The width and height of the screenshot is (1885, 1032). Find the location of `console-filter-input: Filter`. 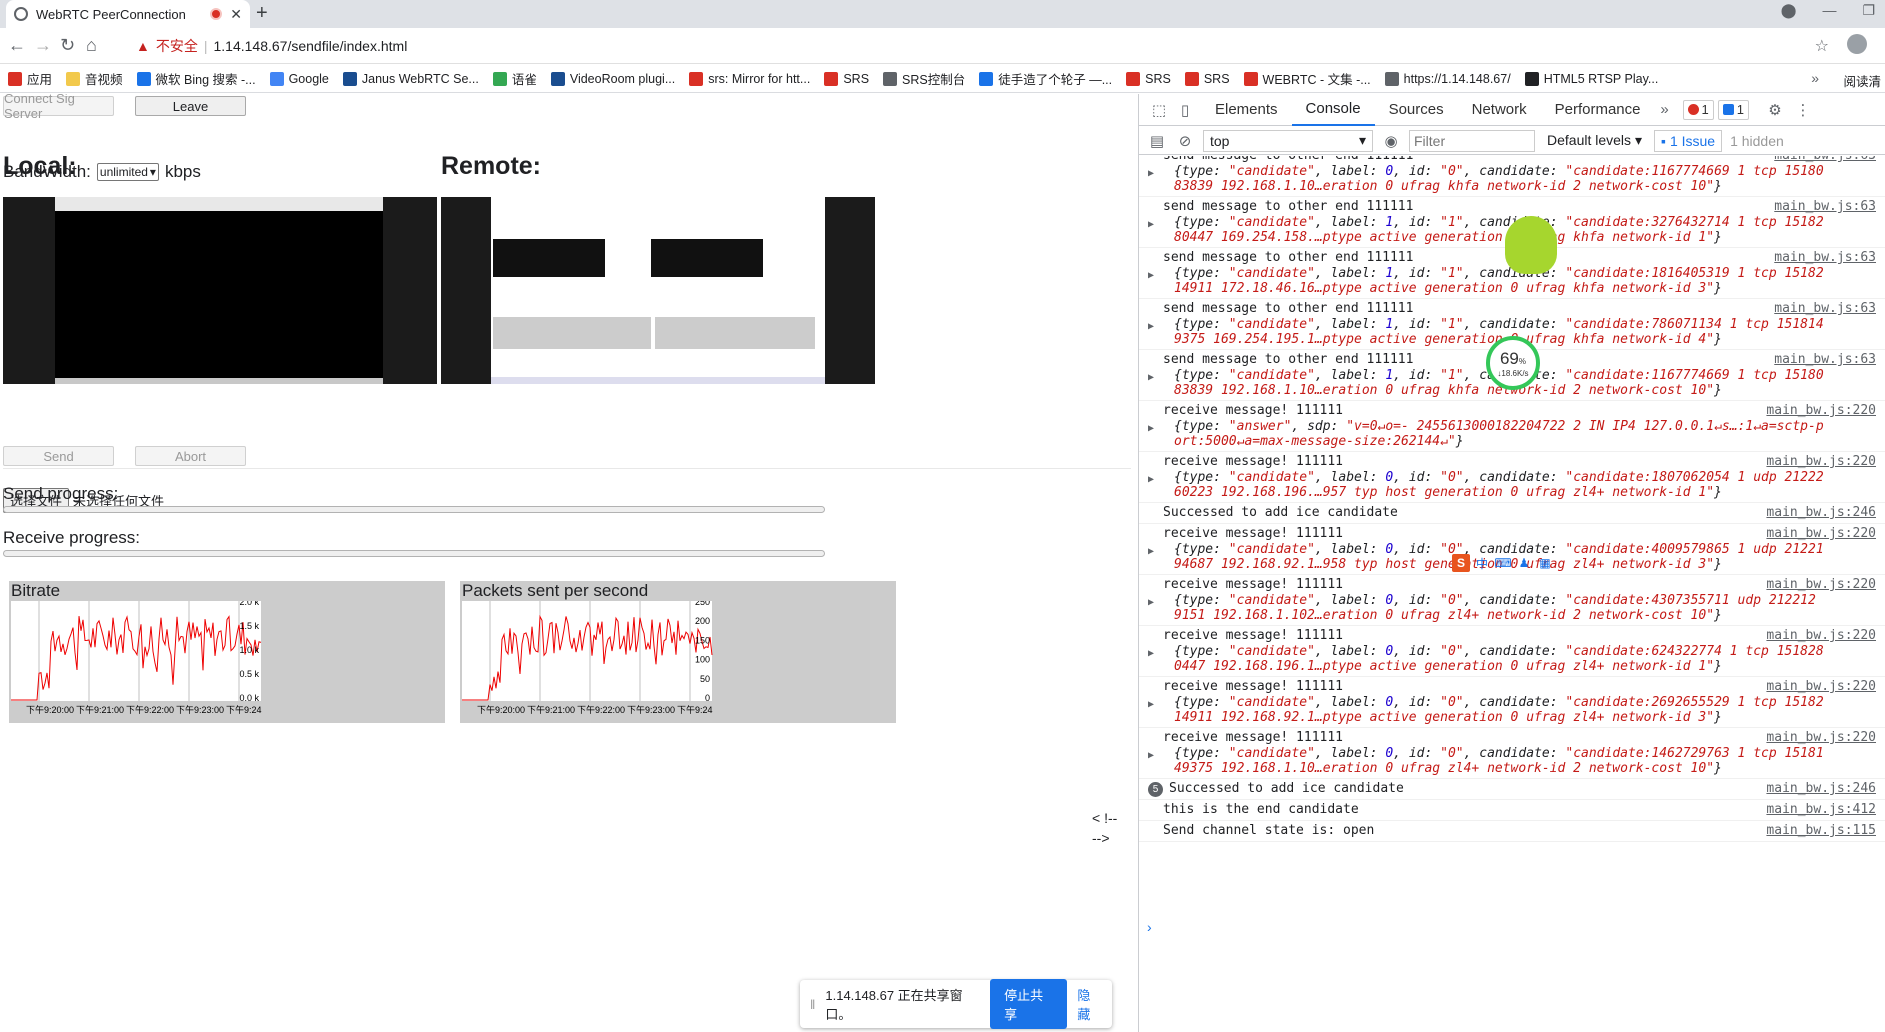

console-filter-input: Filter is located at coordinates (1472, 140).